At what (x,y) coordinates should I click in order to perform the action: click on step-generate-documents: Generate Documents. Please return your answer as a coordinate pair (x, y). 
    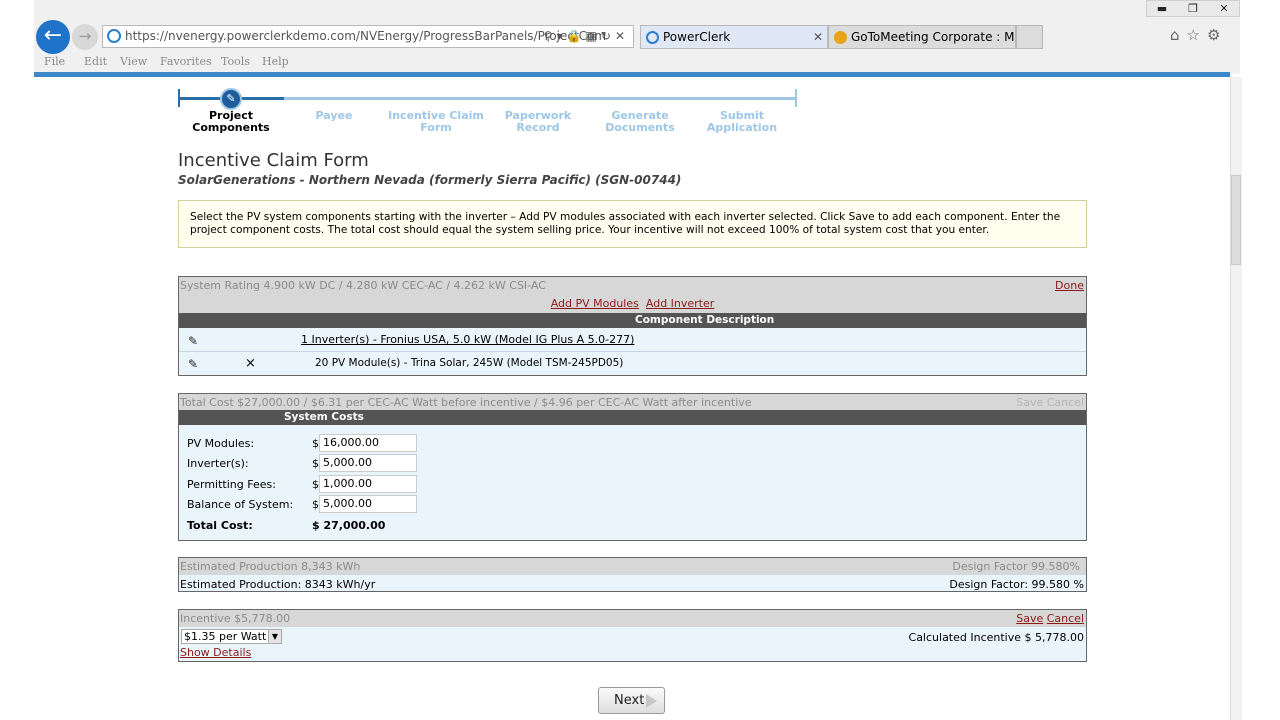
    Looking at the image, I should click on (640, 122).